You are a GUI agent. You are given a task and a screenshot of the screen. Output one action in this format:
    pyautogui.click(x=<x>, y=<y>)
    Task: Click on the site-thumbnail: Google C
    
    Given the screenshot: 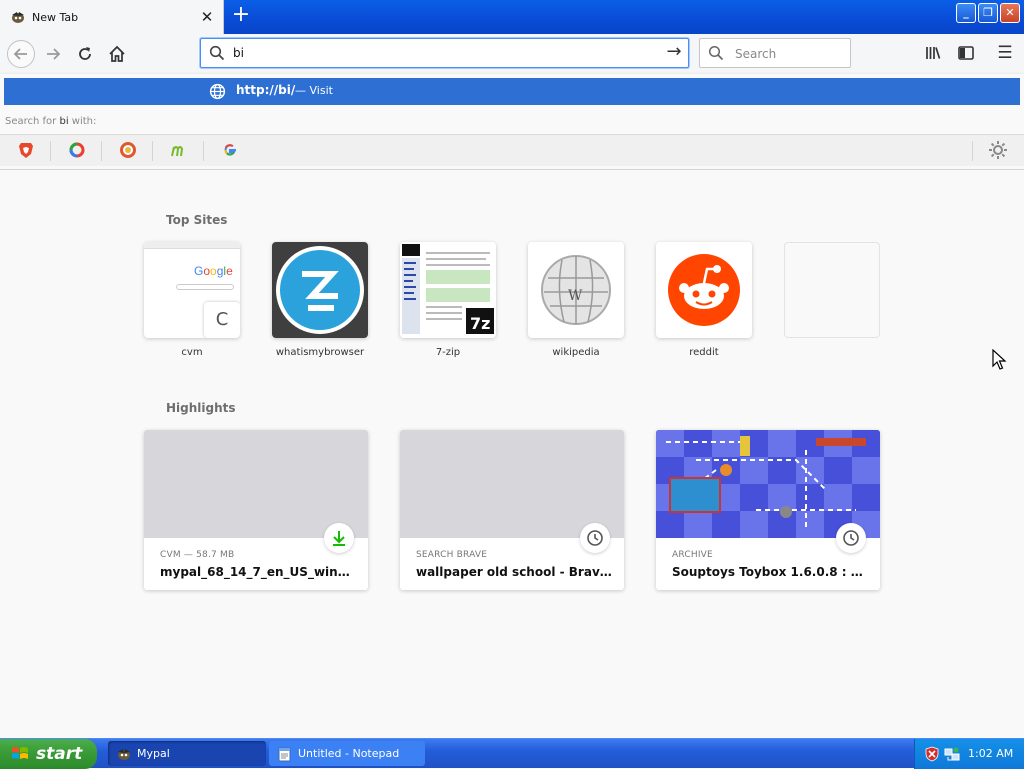 What is the action you would take?
    pyautogui.click(x=192, y=290)
    